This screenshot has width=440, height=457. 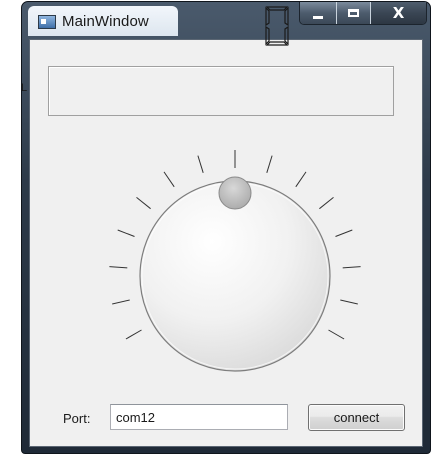 I want to click on connect-button: connect, so click(x=356, y=417).